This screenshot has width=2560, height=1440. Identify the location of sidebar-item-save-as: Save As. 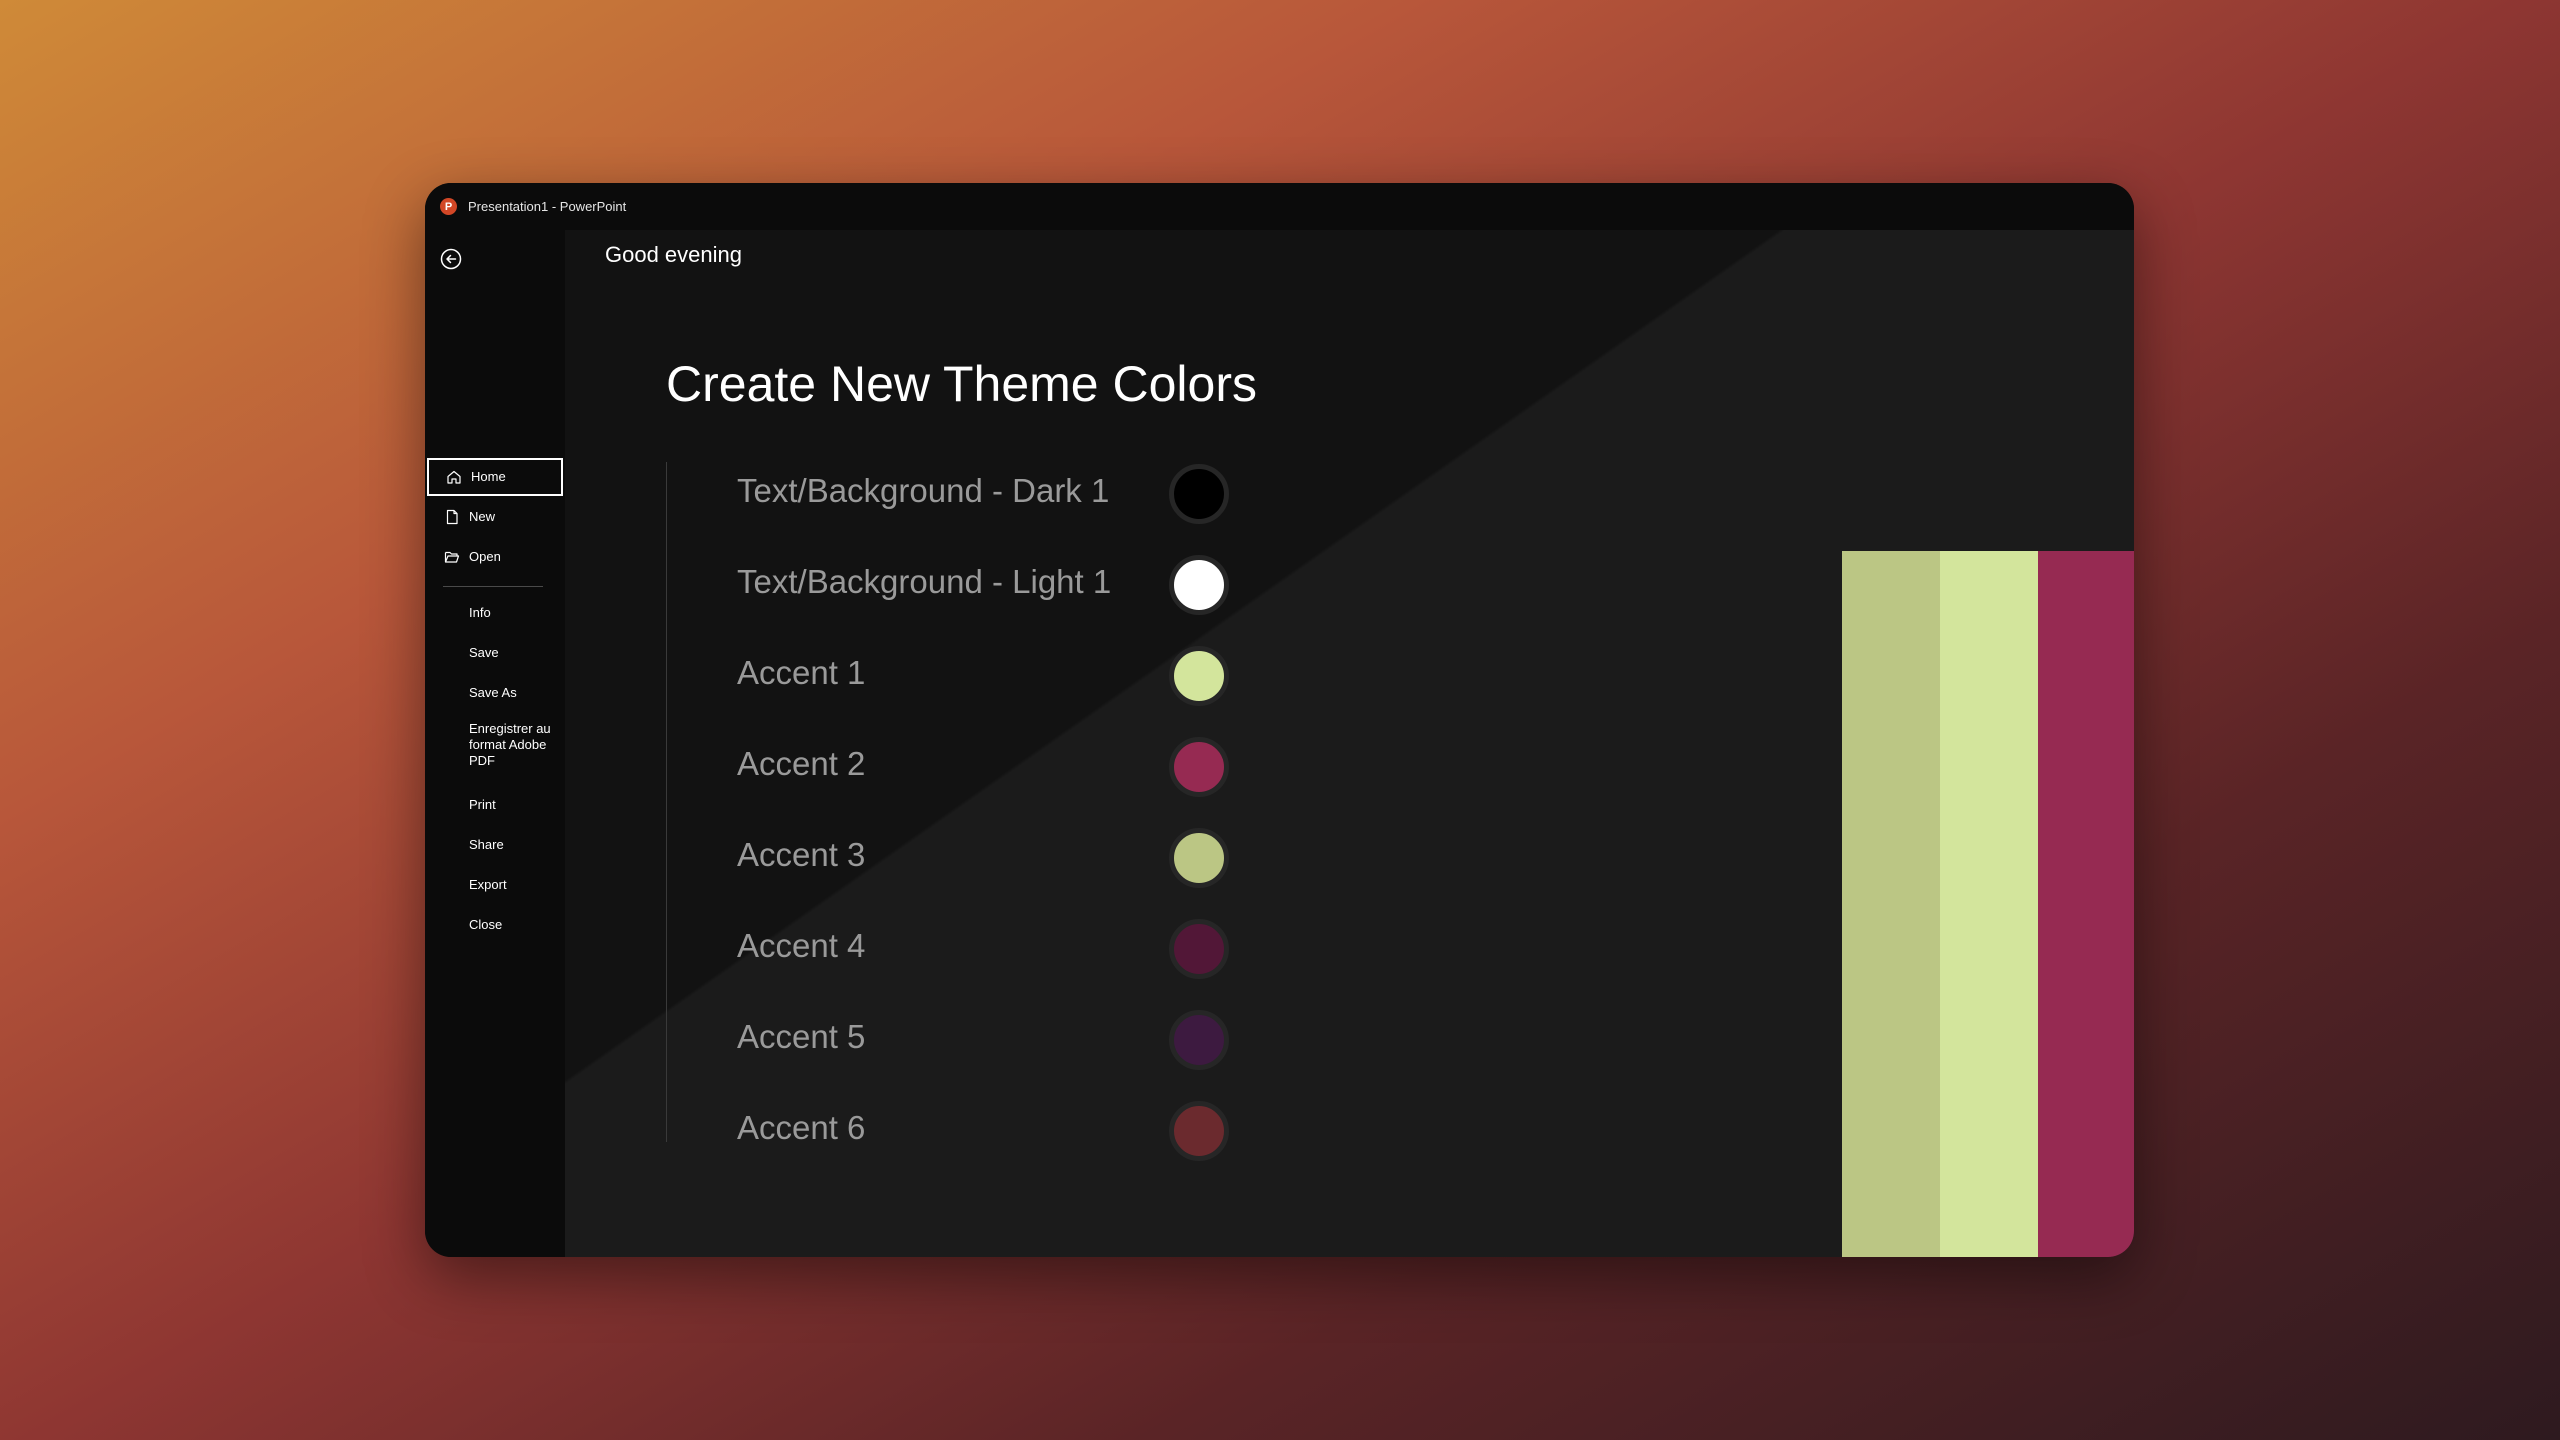
(495, 693).